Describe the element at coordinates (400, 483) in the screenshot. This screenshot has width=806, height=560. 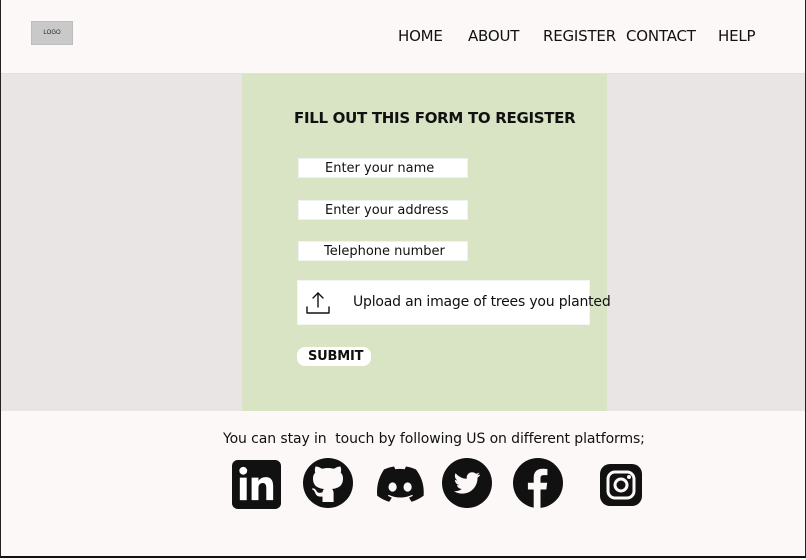
I see `discord-icon` at that location.